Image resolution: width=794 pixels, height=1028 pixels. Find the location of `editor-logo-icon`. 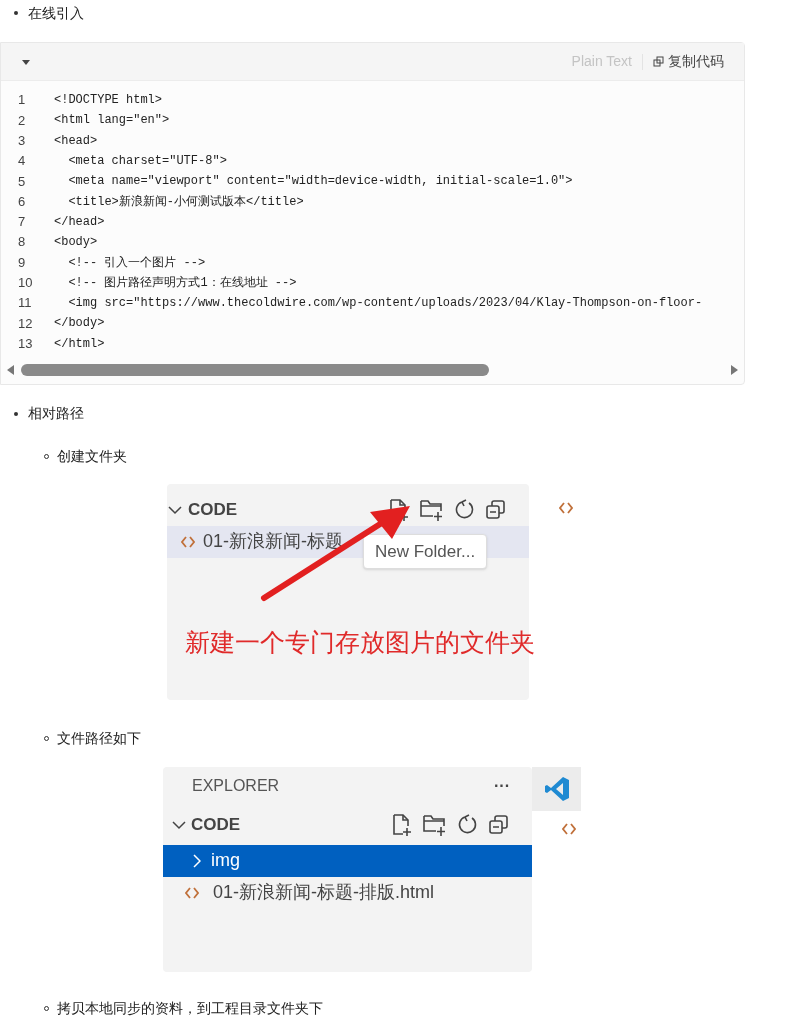

editor-logo-icon is located at coordinates (556, 788).